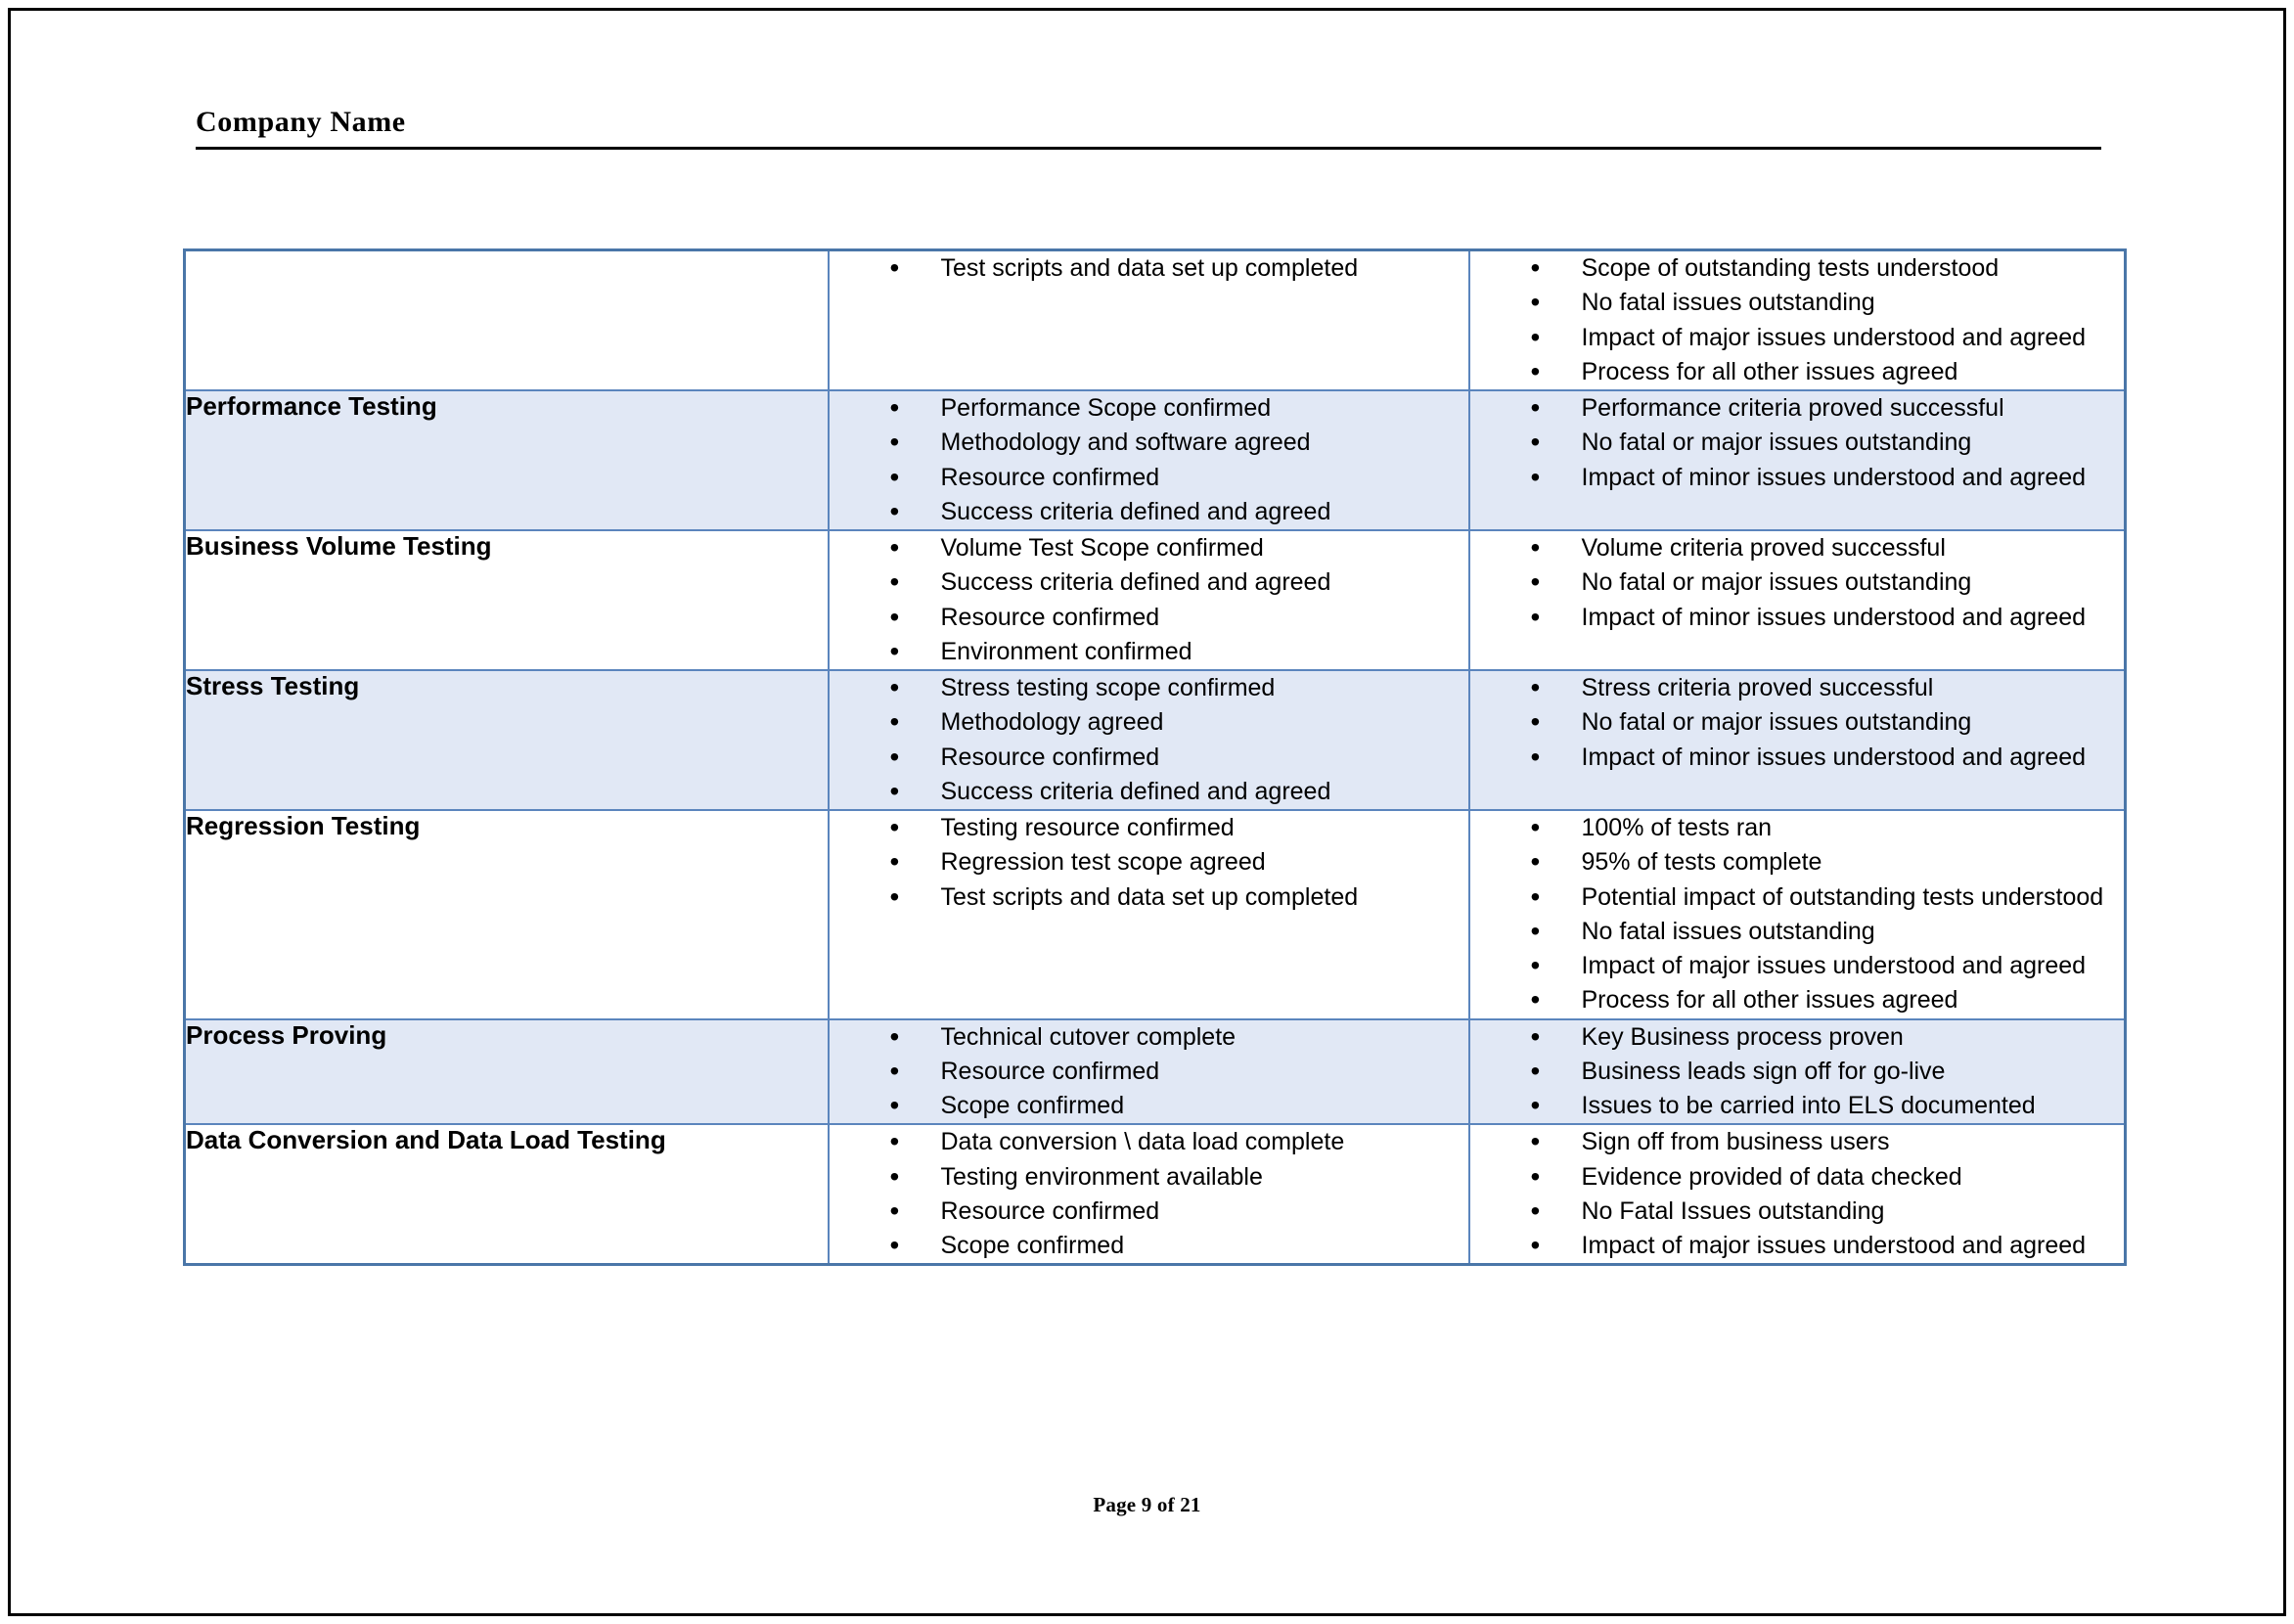 The image size is (2294, 1624). I want to click on bullet-item: Scope of outstanding tests understood, so click(1798, 268).